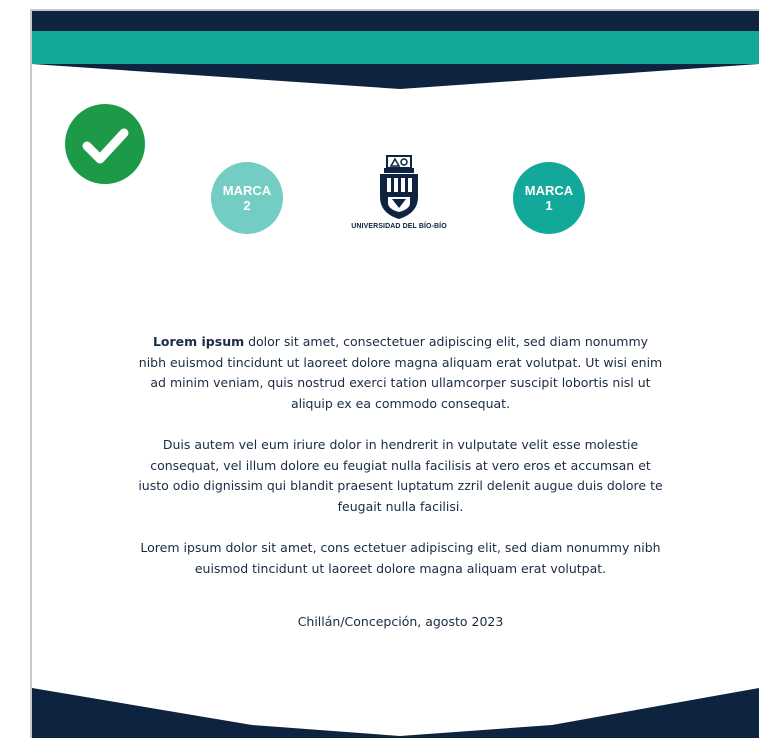 This screenshot has height=738, width=759. I want to click on footer-banner, so click(395, 713).